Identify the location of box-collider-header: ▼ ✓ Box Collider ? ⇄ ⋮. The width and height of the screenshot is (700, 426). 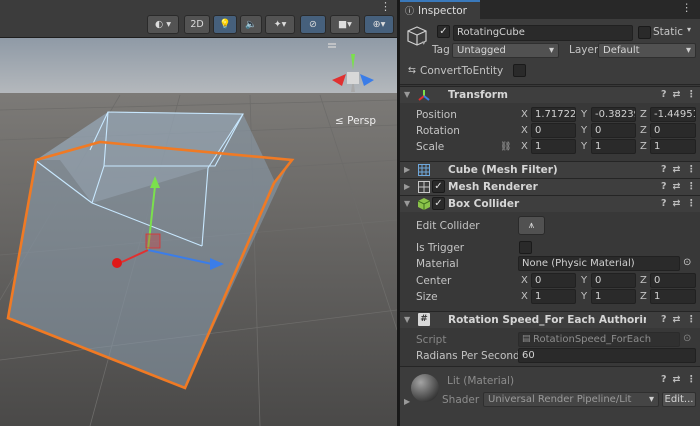
(550, 203).